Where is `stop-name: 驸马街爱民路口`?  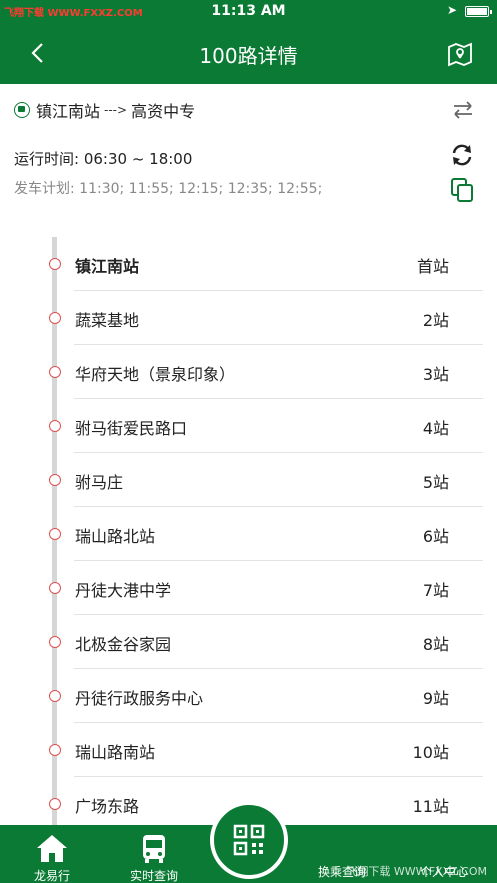 stop-name: 驸马街爱民路口 is located at coordinates (131, 428).